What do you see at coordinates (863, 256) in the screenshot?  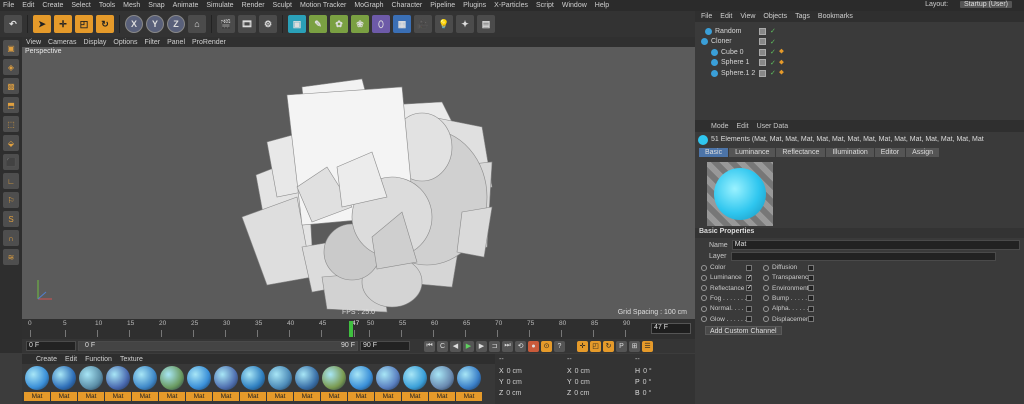 I see `layer-field` at bounding box center [863, 256].